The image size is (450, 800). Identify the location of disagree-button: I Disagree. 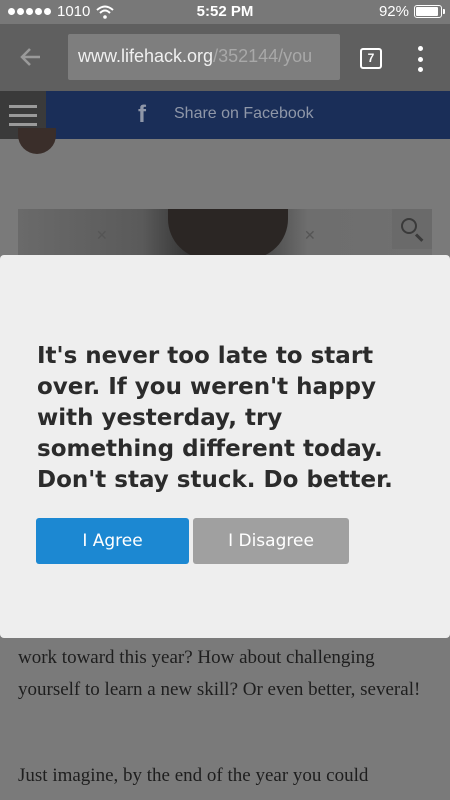
(271, 541).